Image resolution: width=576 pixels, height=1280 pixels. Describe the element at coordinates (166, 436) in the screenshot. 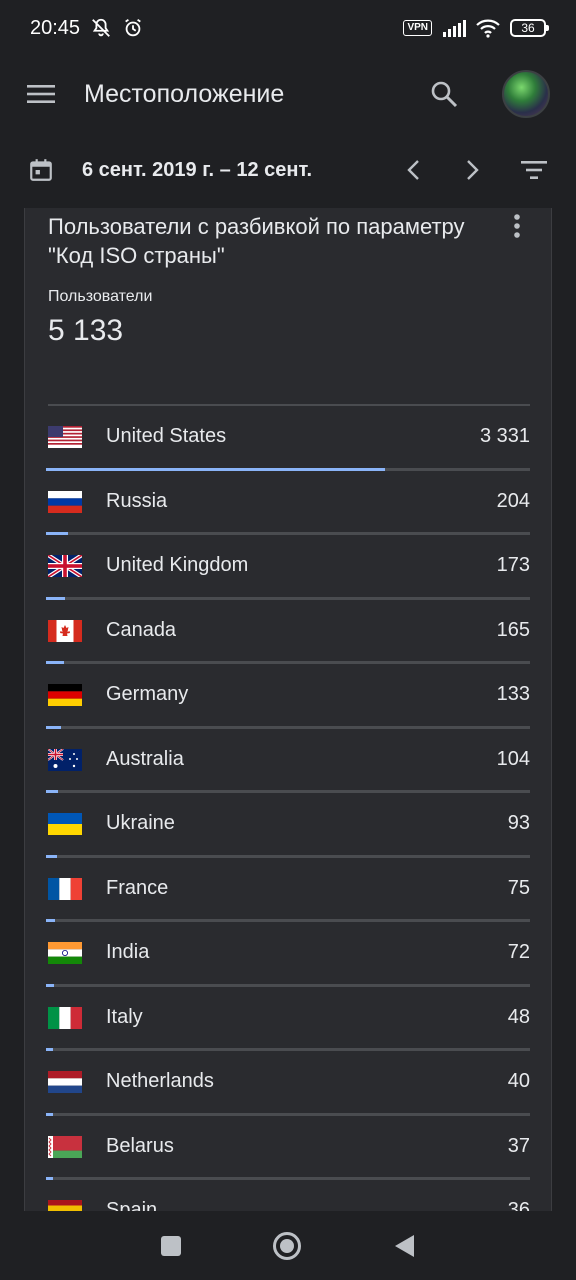

I see `country-name: United States` at that location.